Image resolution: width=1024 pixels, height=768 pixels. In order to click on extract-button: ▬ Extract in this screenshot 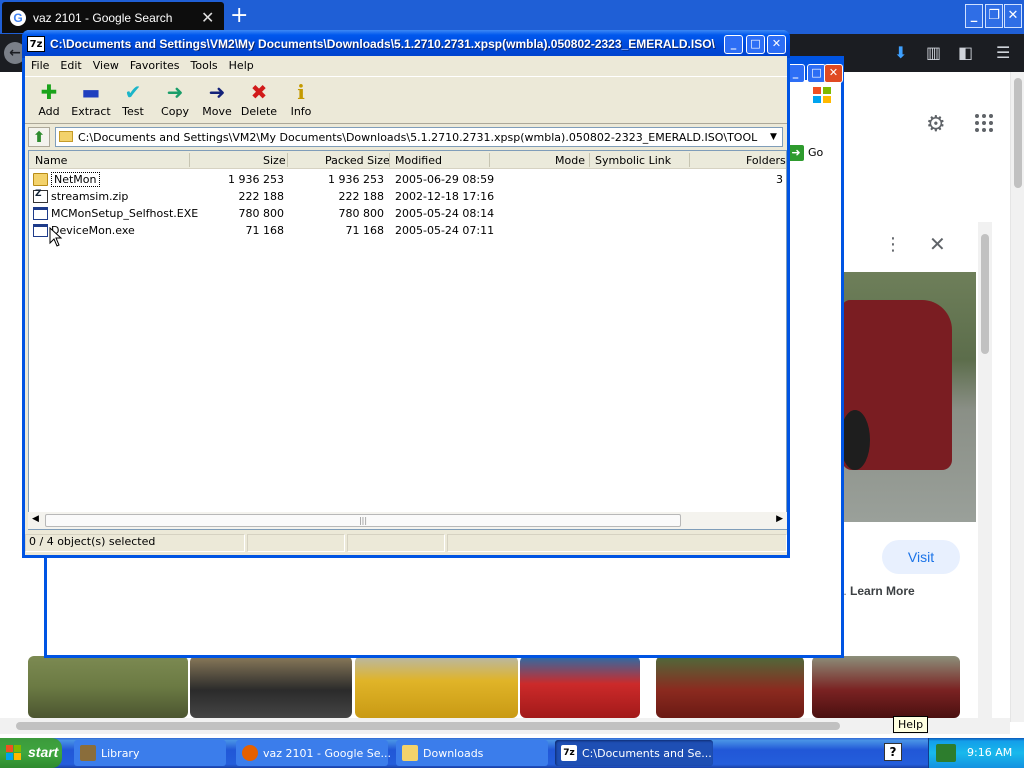, I will do `click(91, 101)`.